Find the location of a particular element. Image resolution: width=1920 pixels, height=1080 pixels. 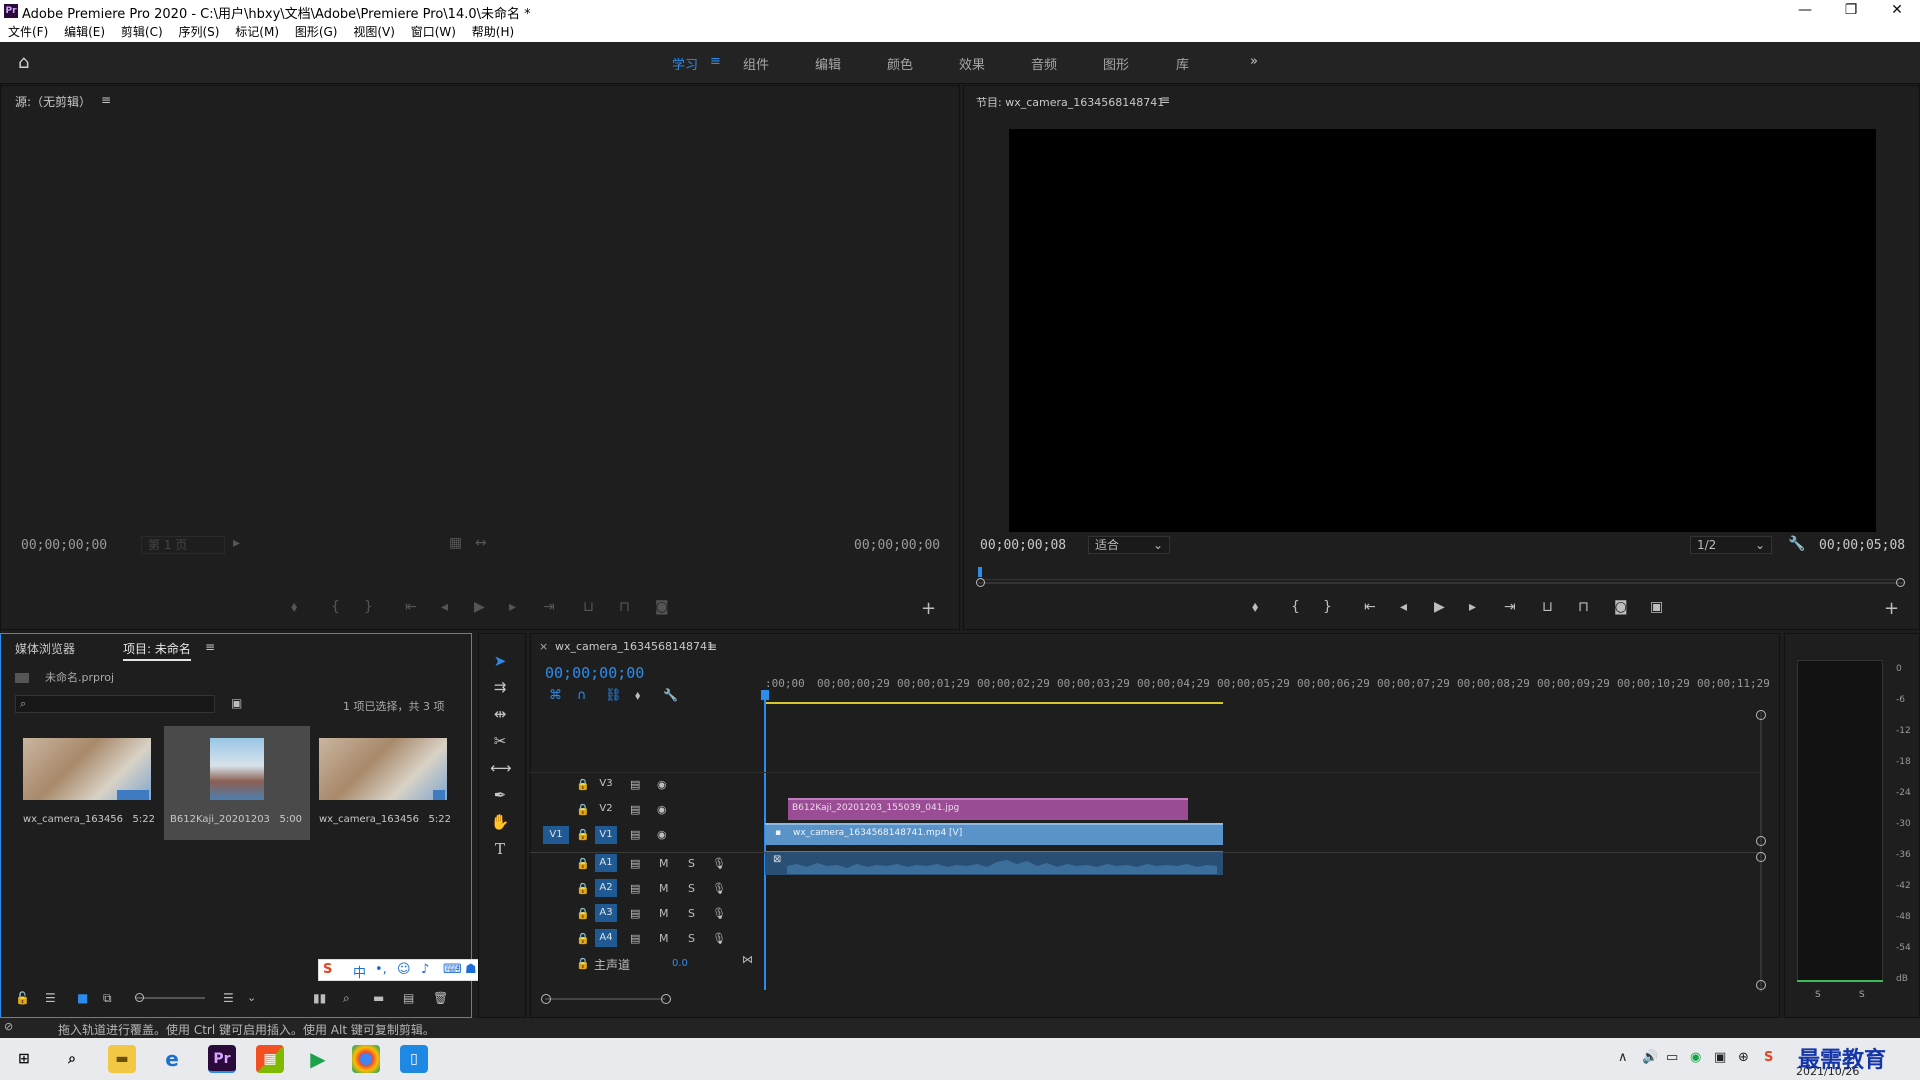

chevron-down-icon: ⌄ is located at coordinates (251, 997).